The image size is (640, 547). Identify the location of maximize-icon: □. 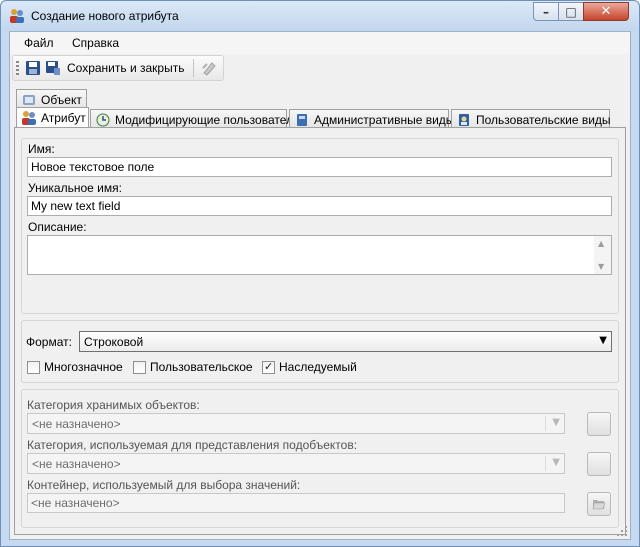
(571, 11).